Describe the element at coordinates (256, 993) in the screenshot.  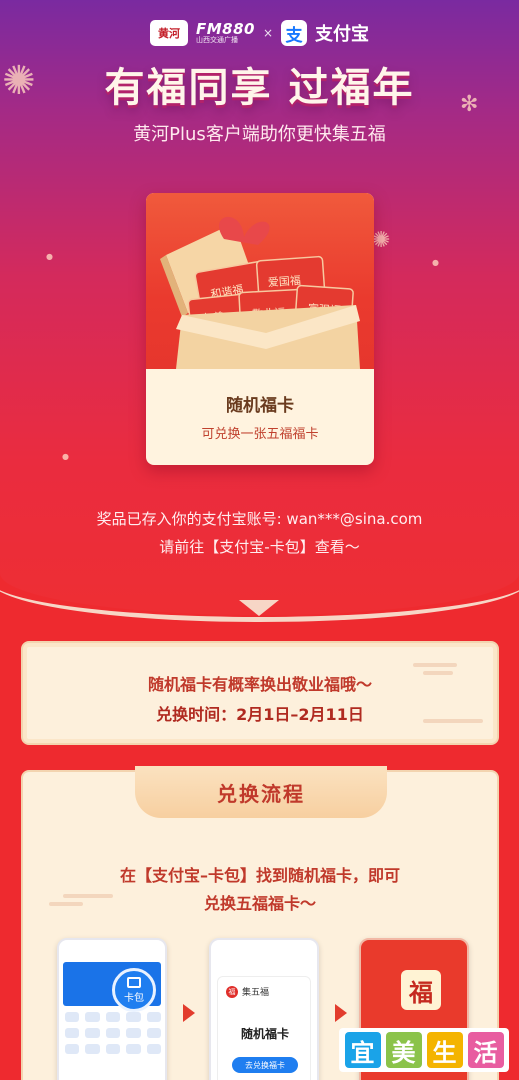
I see `jiwufu-label: 集五福` at that location.